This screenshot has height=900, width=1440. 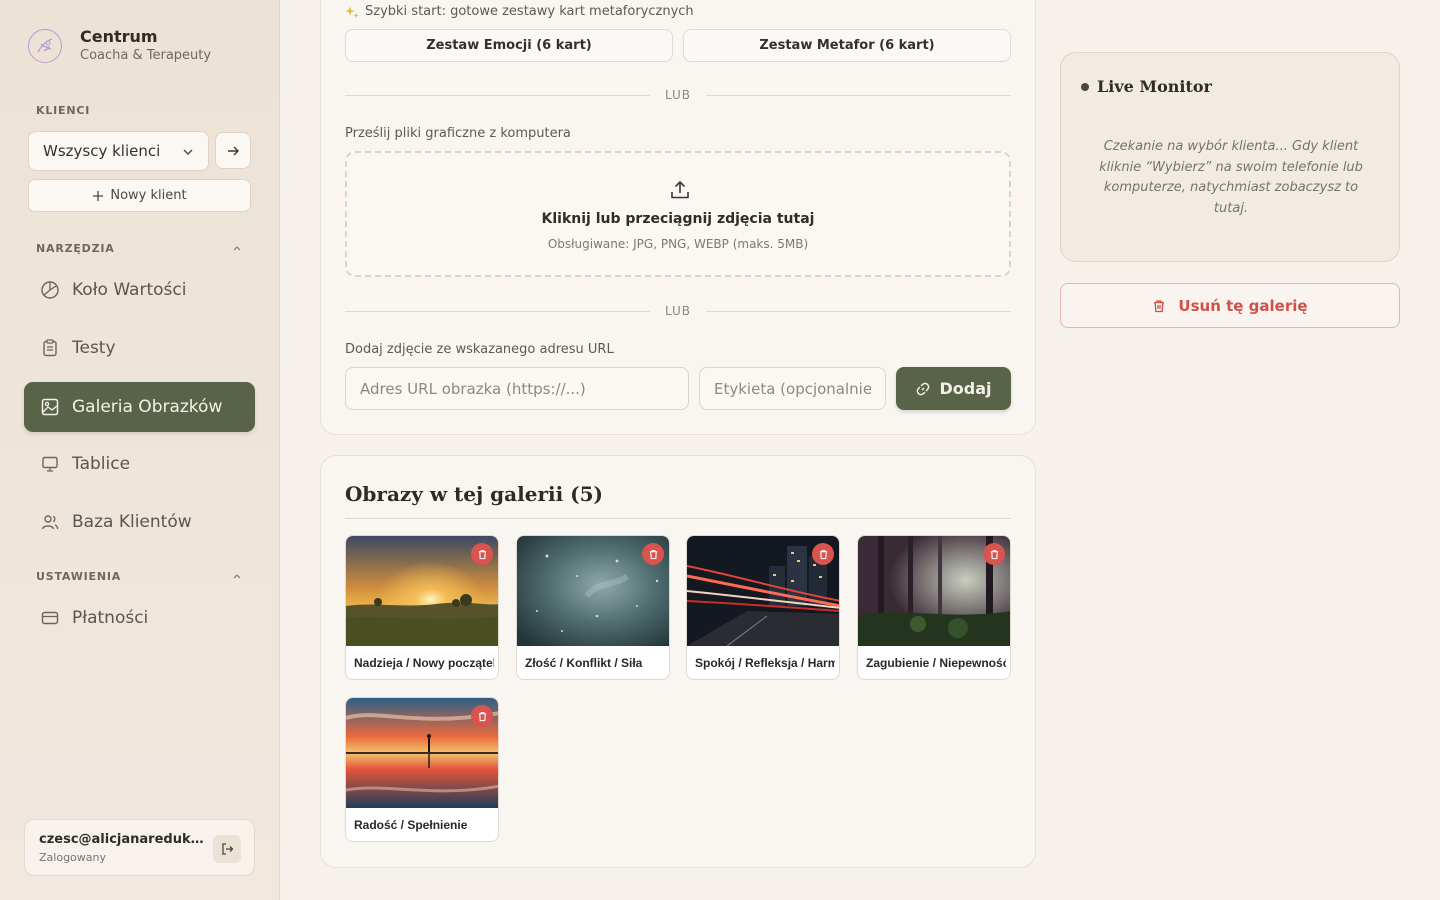 I want to click on status-dot-icon, so click(x=1085, y=86).